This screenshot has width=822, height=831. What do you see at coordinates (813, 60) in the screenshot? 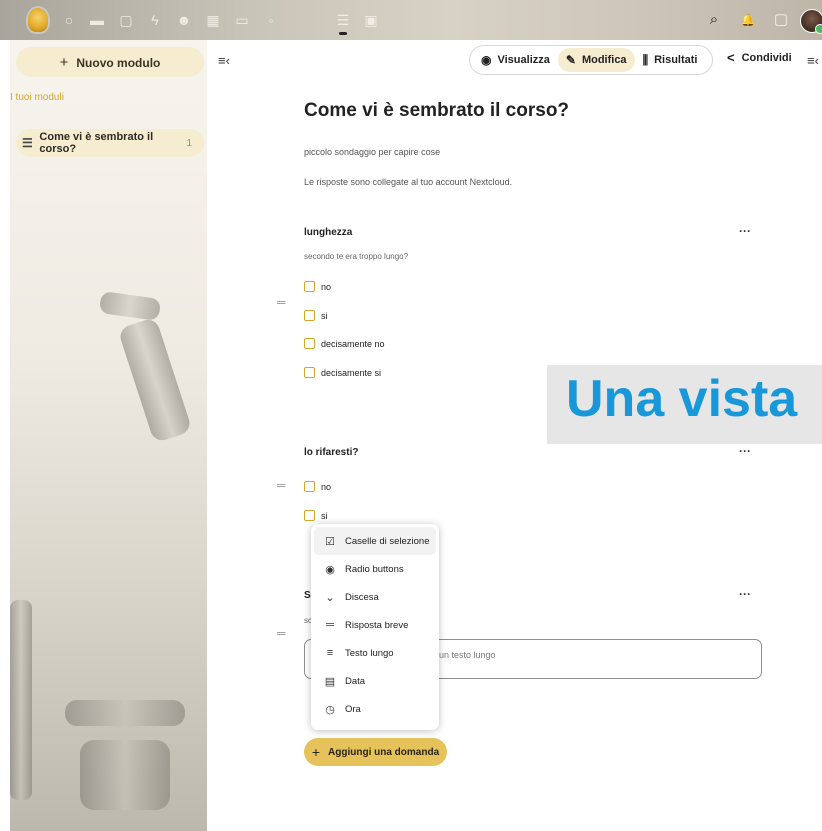
I see `toggle-sidebar-icon: ≡‹` at bounding box center [813, 60].